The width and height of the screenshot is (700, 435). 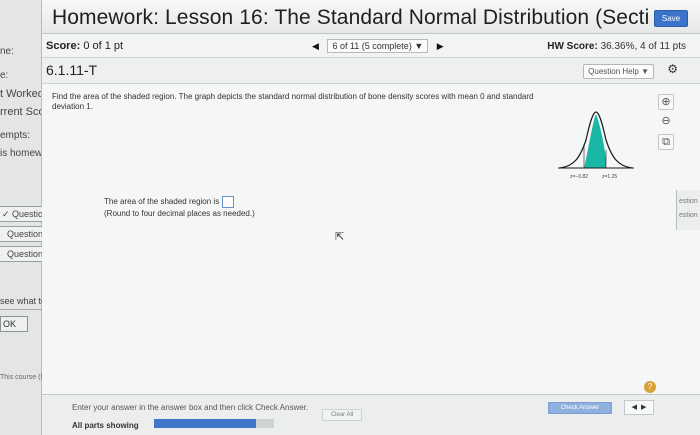 What do you see at coordinates (342, 415) in the screenshot?
I see `clear-all-button: Clear All` at bounding box center [342, 415].